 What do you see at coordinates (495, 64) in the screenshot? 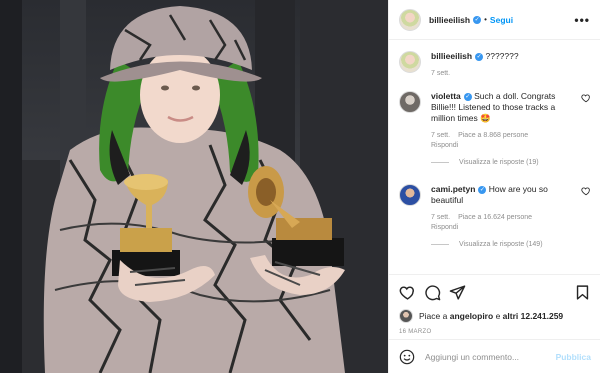
I see `caption: billieeilish ✓ ??????? 7 sett.` at bounding box center [495, 64].